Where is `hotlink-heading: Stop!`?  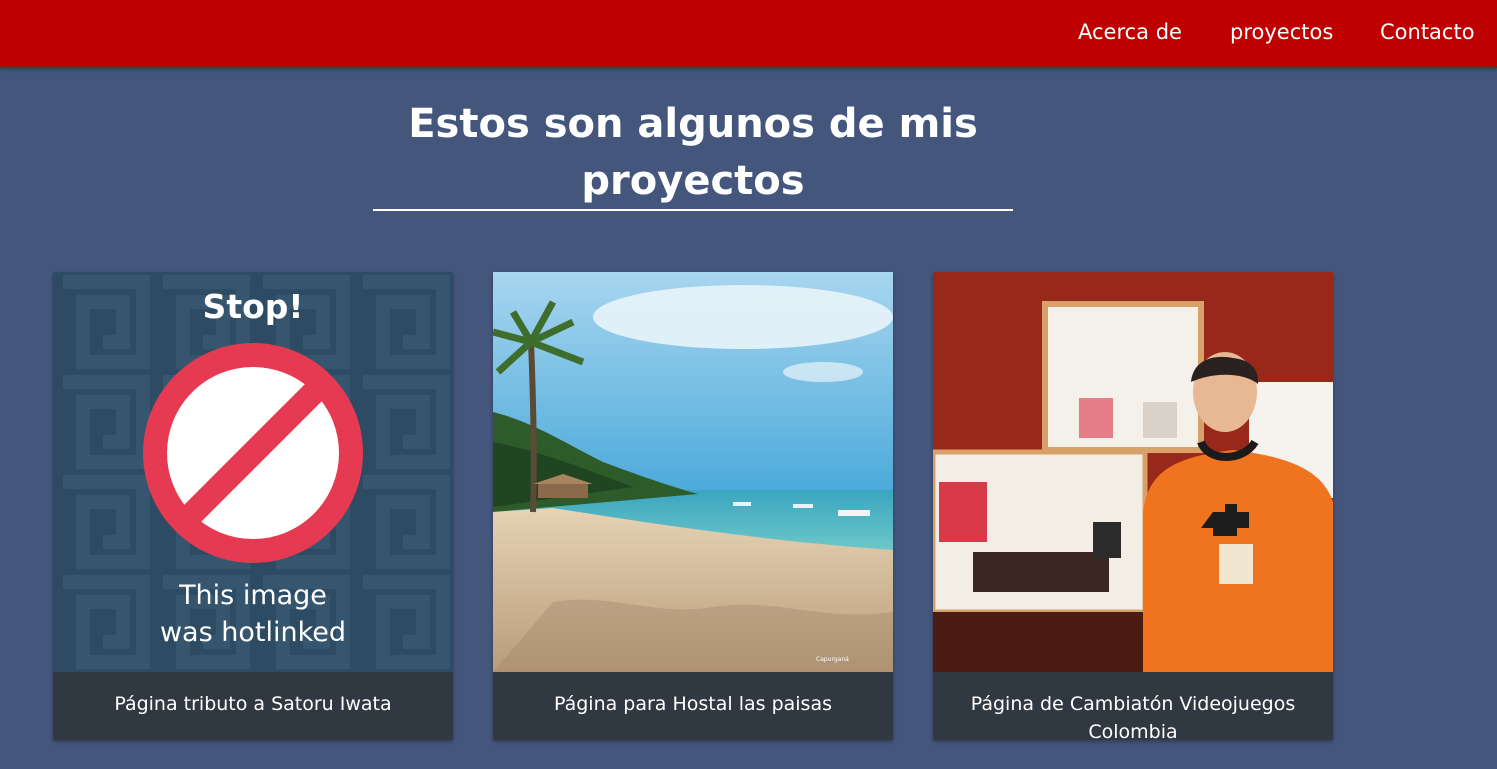 hotlink-heading: Stop! is located at coordinates (253, 306).